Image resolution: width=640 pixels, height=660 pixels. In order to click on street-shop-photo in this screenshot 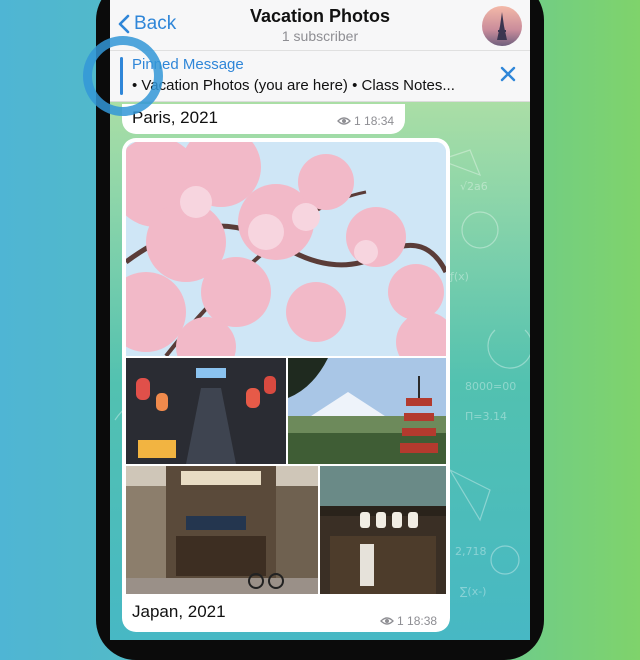, I will do `click(222, 530)`.